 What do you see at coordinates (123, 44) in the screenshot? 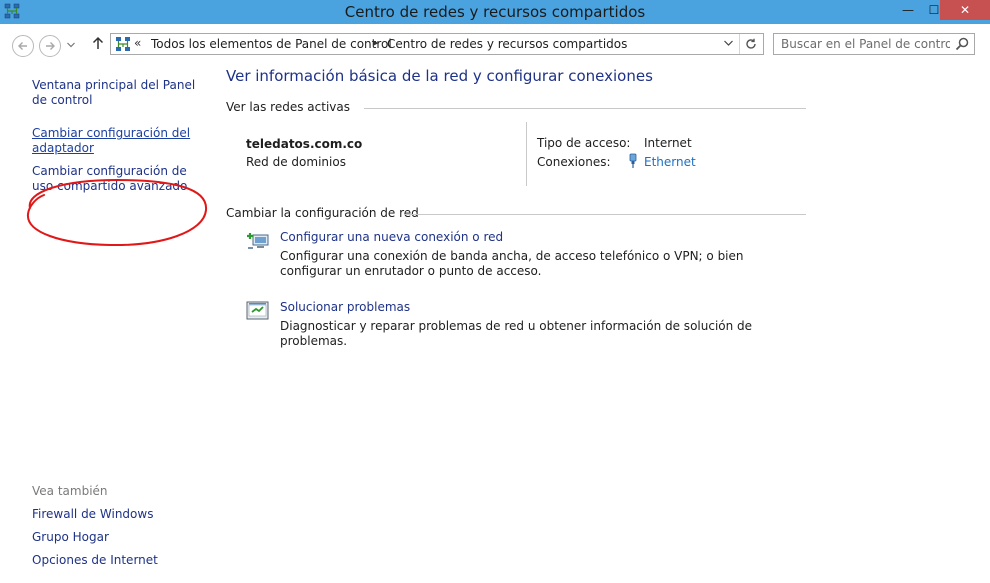
I see `control-panel-icon` at bounding box center [123, 44].